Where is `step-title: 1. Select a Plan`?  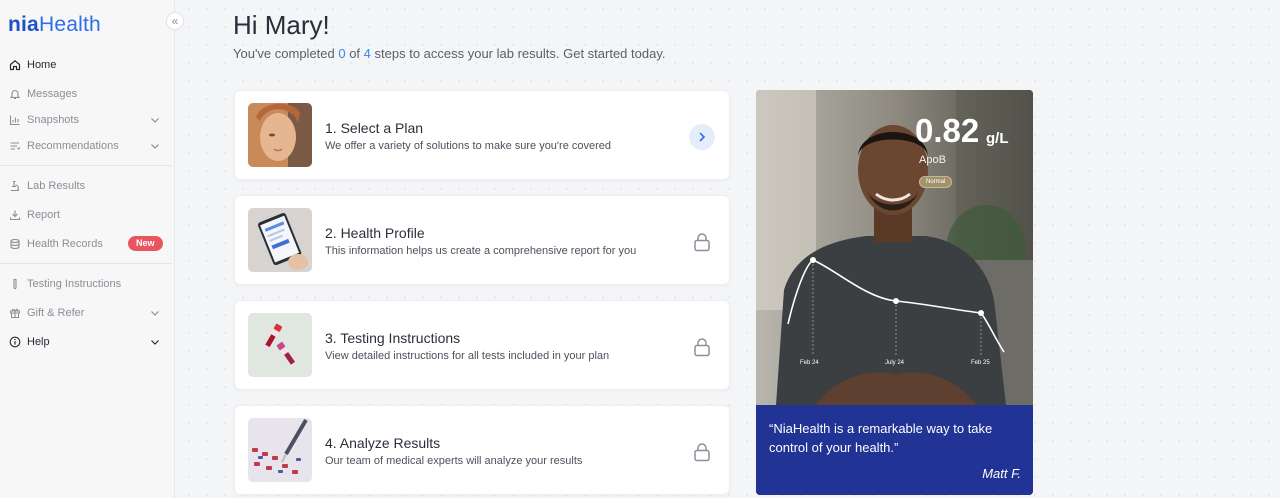 step-title: 1. Select a Plan is located at coordinates (374, 128).